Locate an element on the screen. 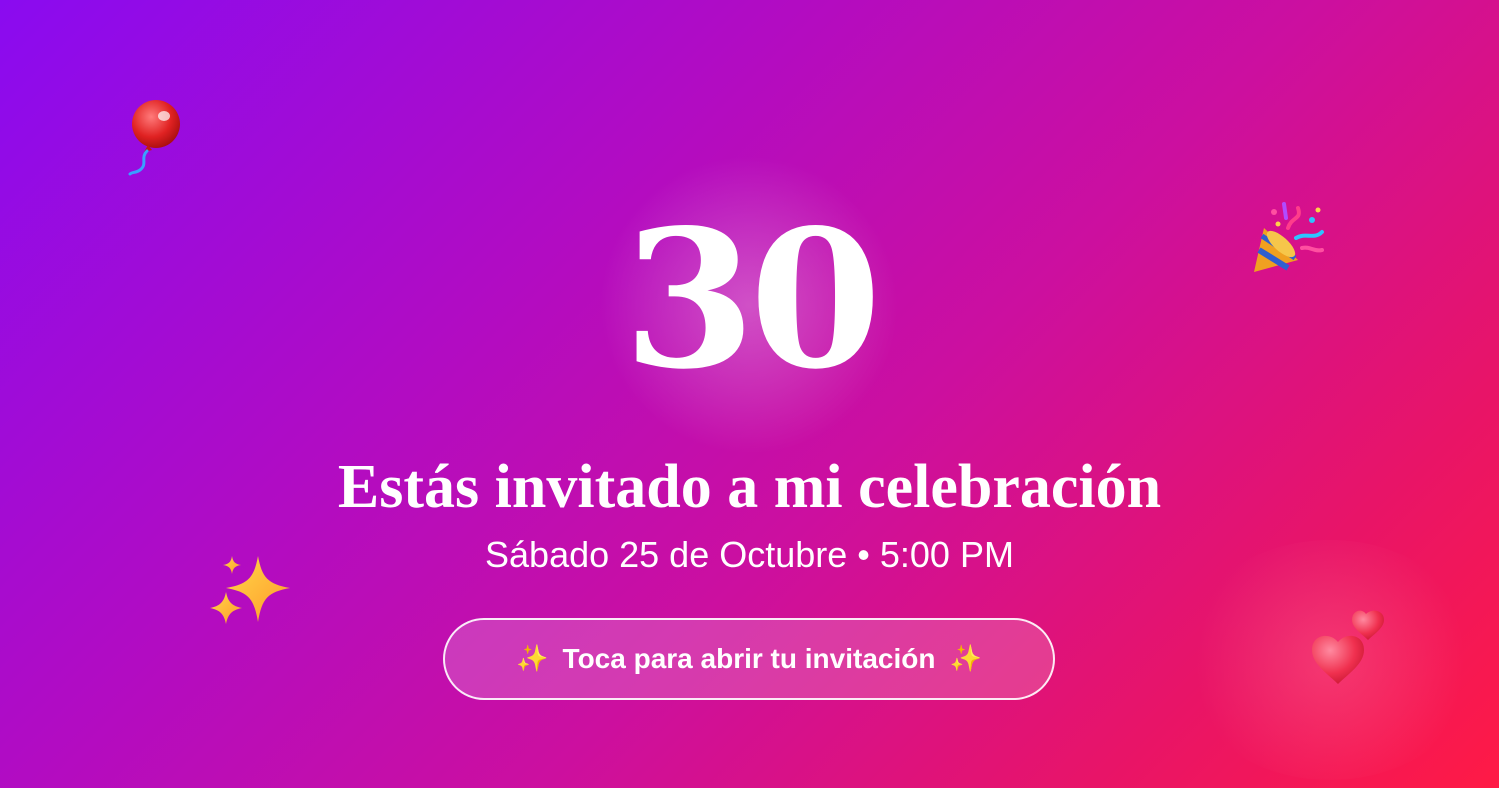  invitation-headline: Estás invitado a mi celebración is located at coordinates (749, 487).